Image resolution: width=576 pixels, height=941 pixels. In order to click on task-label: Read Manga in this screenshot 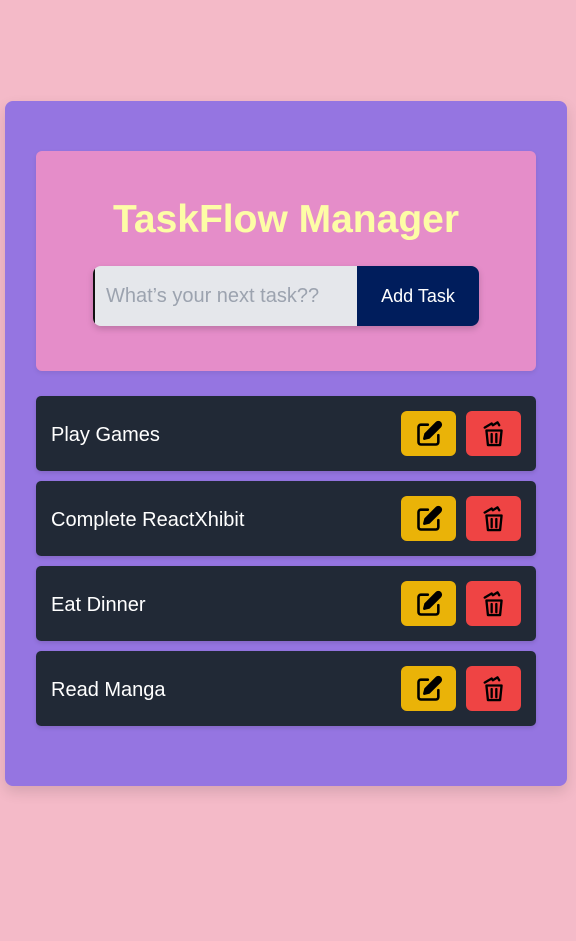, I will do `click(108, 690)`.